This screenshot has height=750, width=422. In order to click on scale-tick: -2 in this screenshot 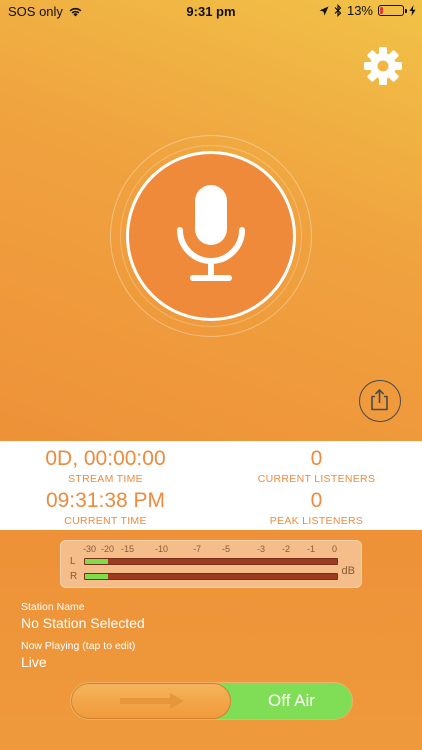, I will do `click(286, 549)`.